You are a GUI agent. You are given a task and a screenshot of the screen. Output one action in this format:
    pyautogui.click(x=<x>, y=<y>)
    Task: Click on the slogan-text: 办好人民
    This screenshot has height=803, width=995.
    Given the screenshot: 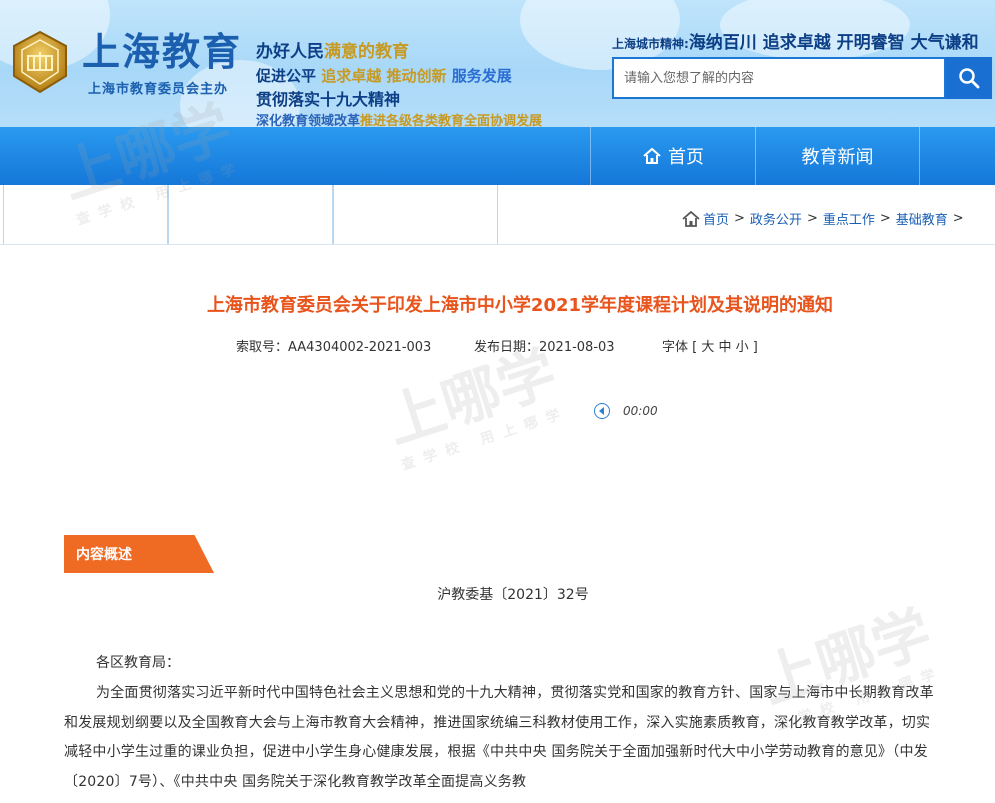 What is the action you would take?
    pyautogui.click(x=290, y=52)
    